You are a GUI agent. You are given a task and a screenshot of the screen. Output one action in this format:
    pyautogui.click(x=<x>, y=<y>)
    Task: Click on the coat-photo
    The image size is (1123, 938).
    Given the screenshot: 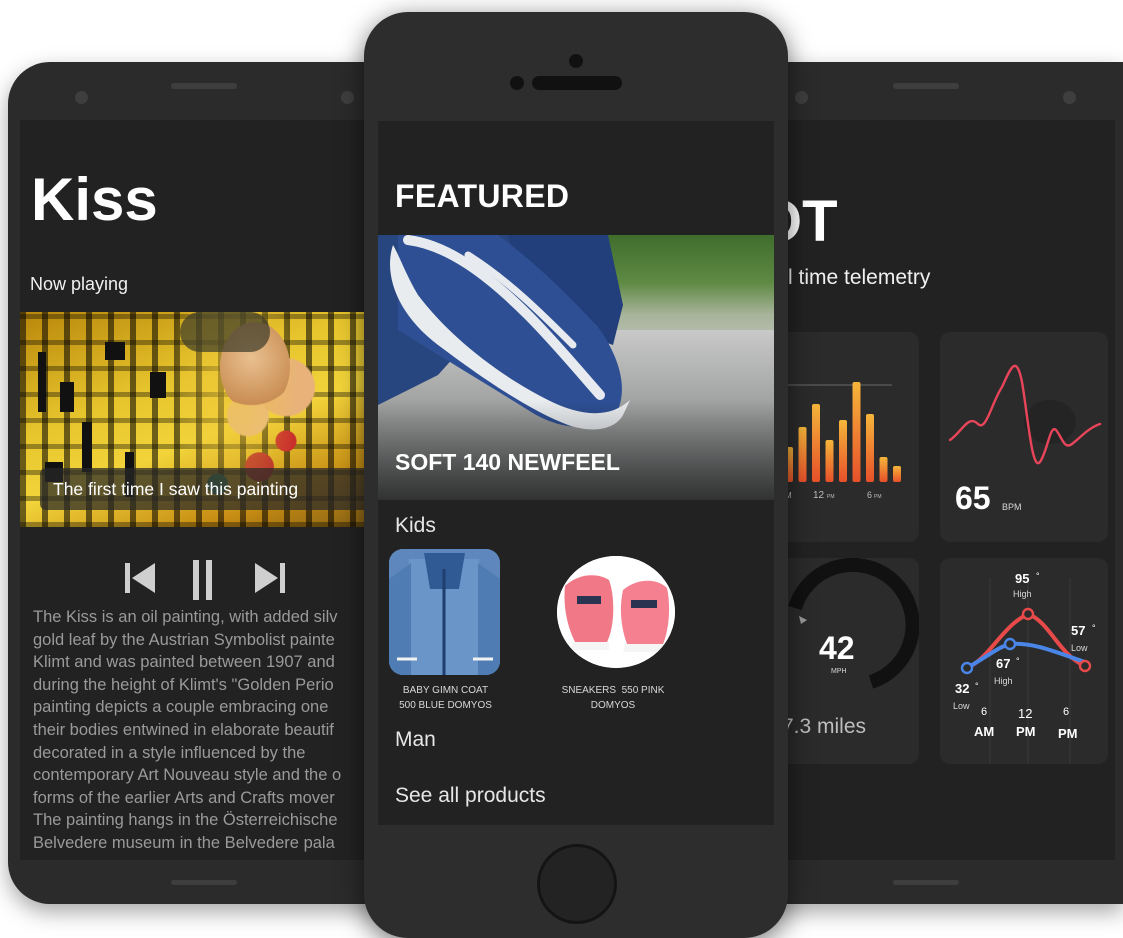 What is the action you would take?
    pyautogui.click(x=444, y=612)
    